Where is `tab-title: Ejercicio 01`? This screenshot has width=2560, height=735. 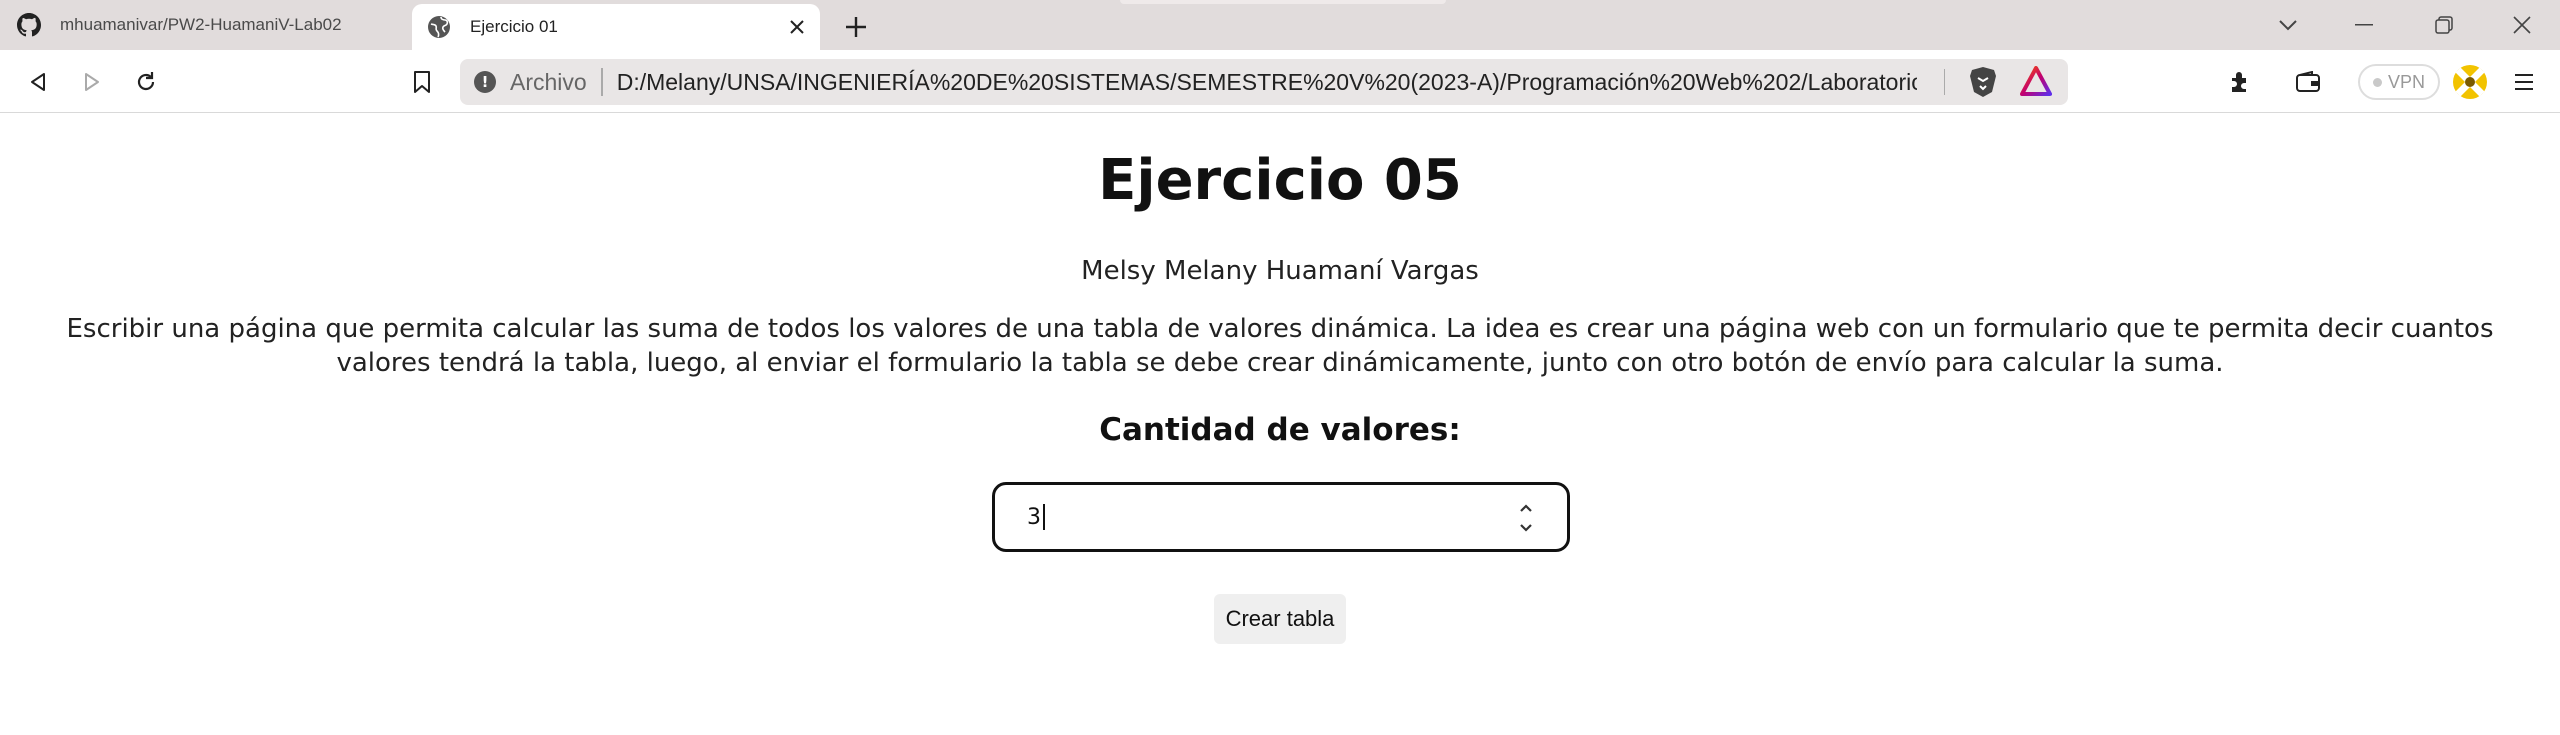
tab-title: Ejercicio 01 is located at coordinates (514, 26).